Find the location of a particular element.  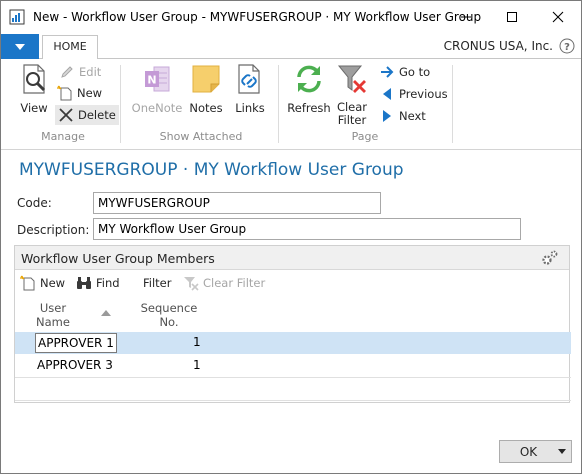

ok-button: OK is located at coordinates (535, 451).